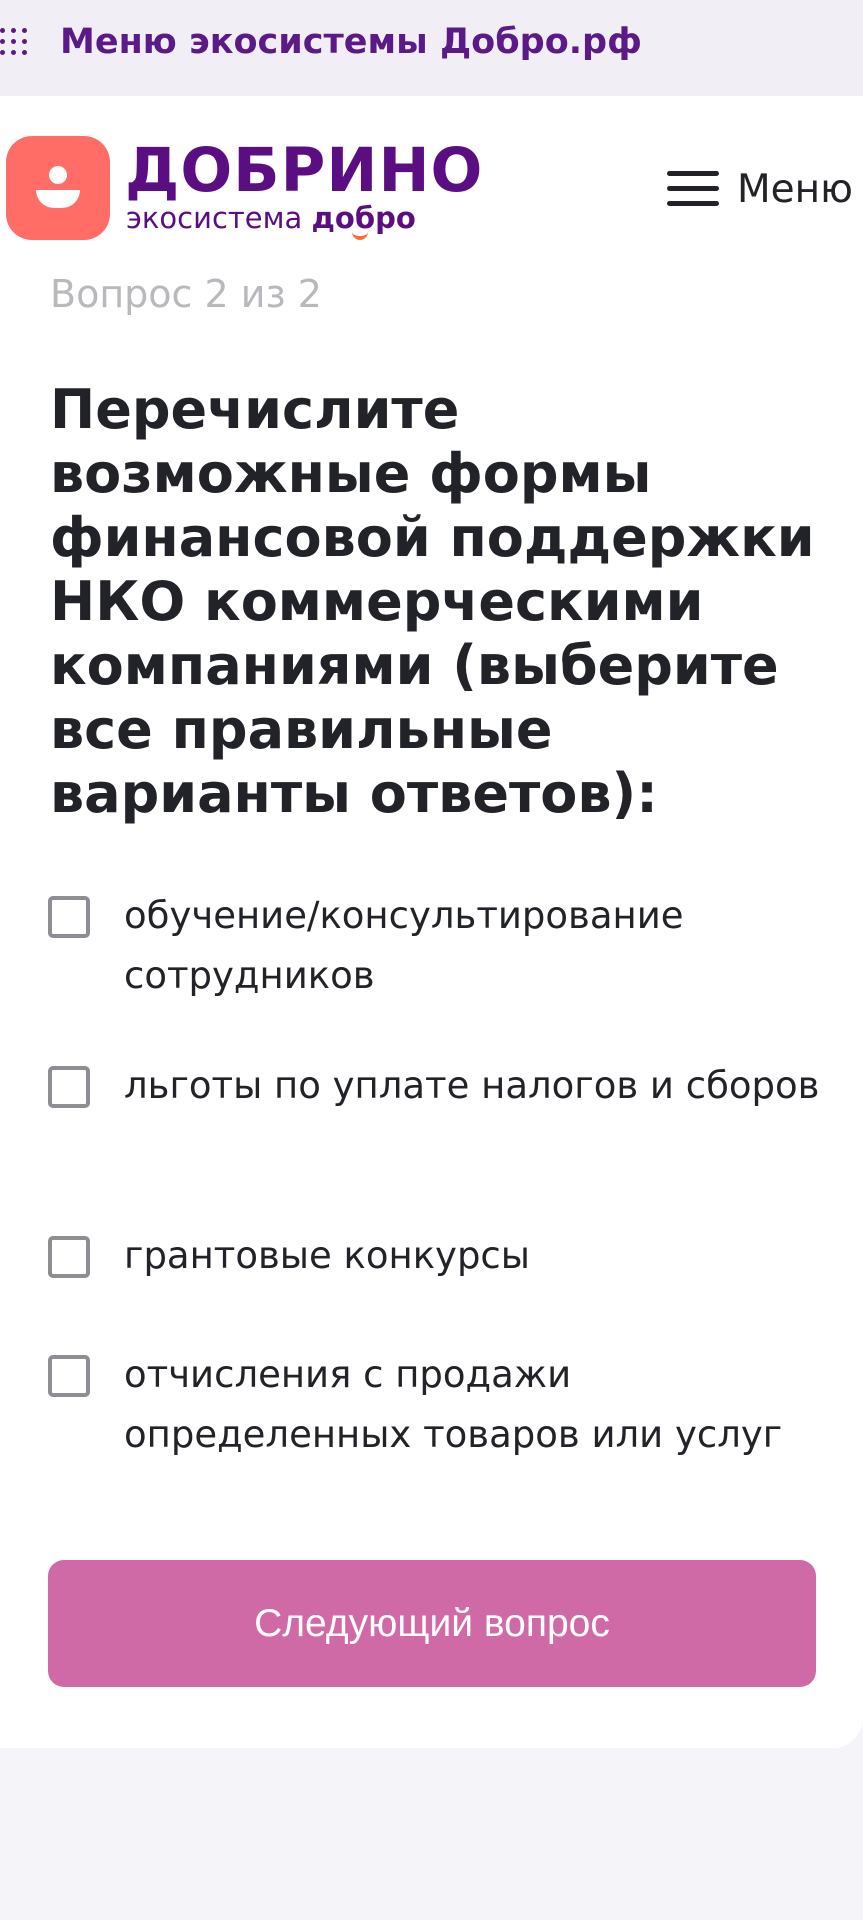 Image resolution: width=863 pixels, height=1920 pixels. I want to click on answer-option: льготы по уплате налогов и сборов, so click(443, 1086).